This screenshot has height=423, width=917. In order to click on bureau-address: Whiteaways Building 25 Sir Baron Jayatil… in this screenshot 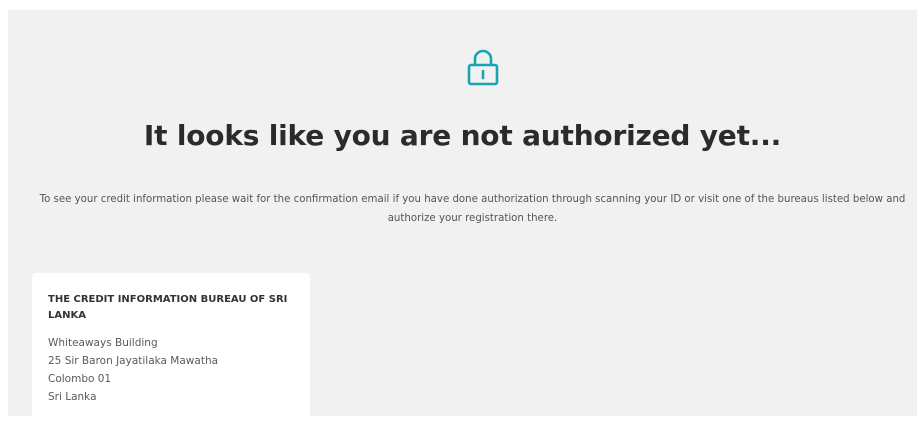, I will do `click(173, 370)`.